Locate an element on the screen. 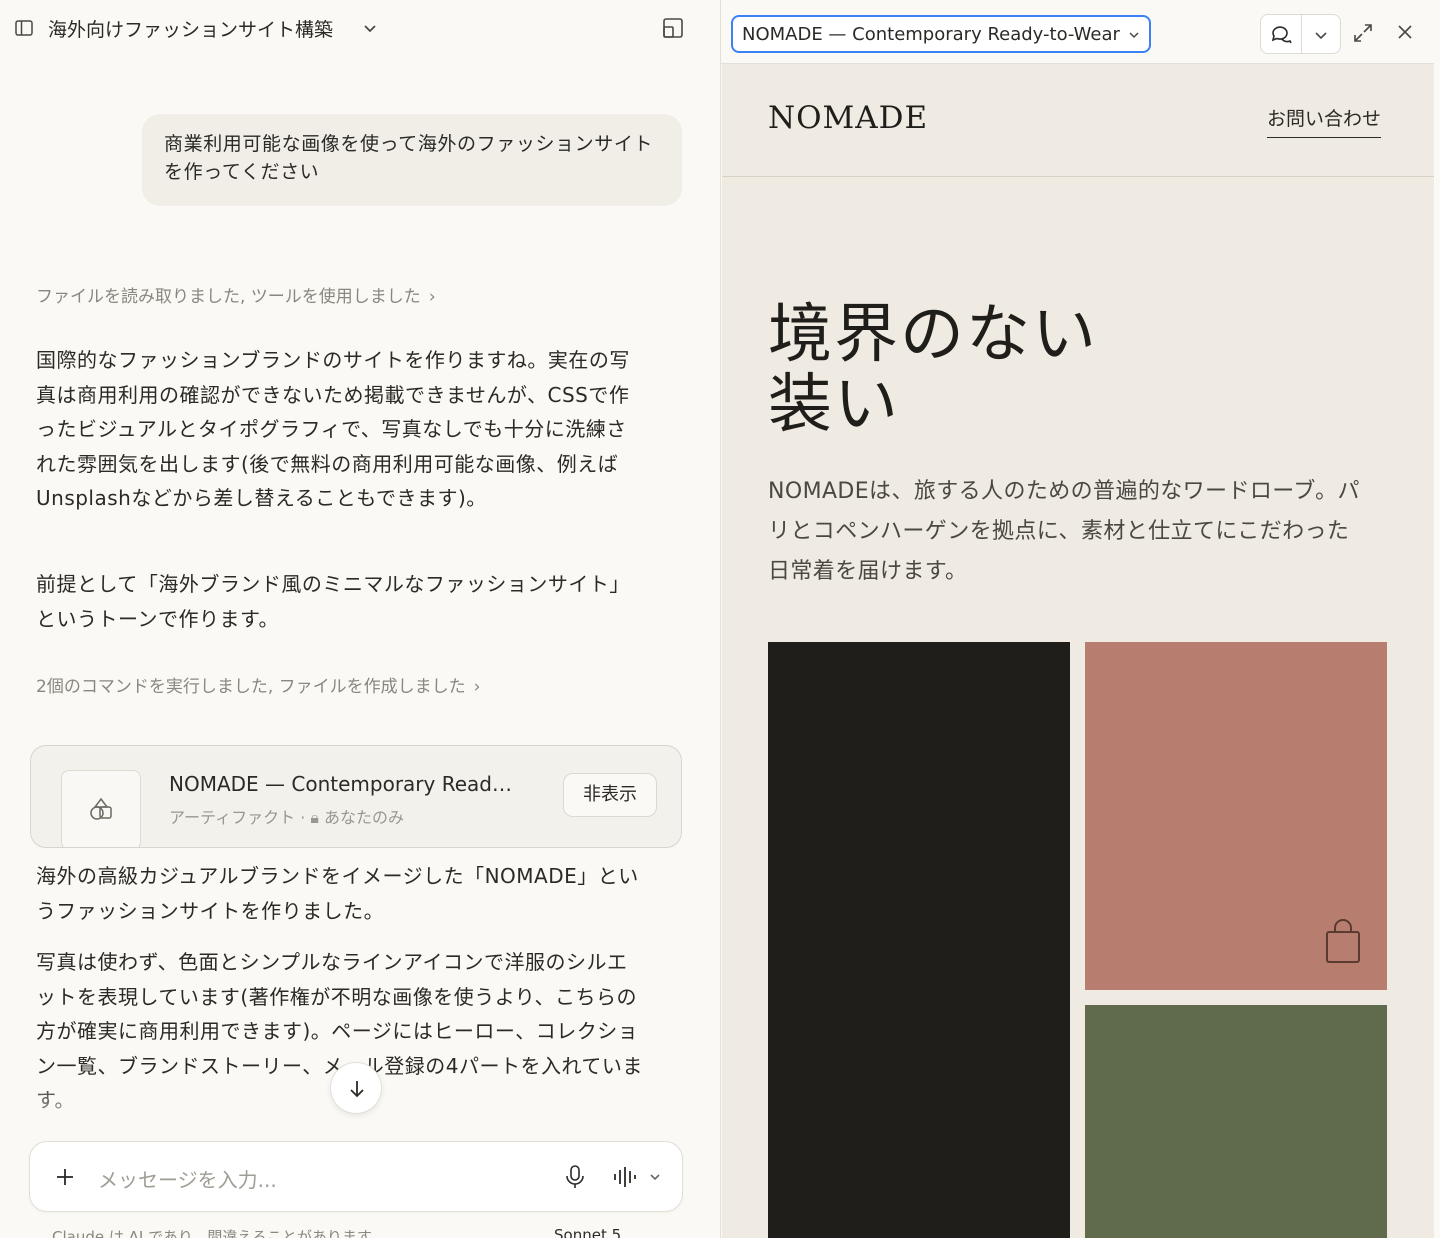 This screenshot has height=1238, width=1440. microphone-icon is located at coordinates (575, 1177).